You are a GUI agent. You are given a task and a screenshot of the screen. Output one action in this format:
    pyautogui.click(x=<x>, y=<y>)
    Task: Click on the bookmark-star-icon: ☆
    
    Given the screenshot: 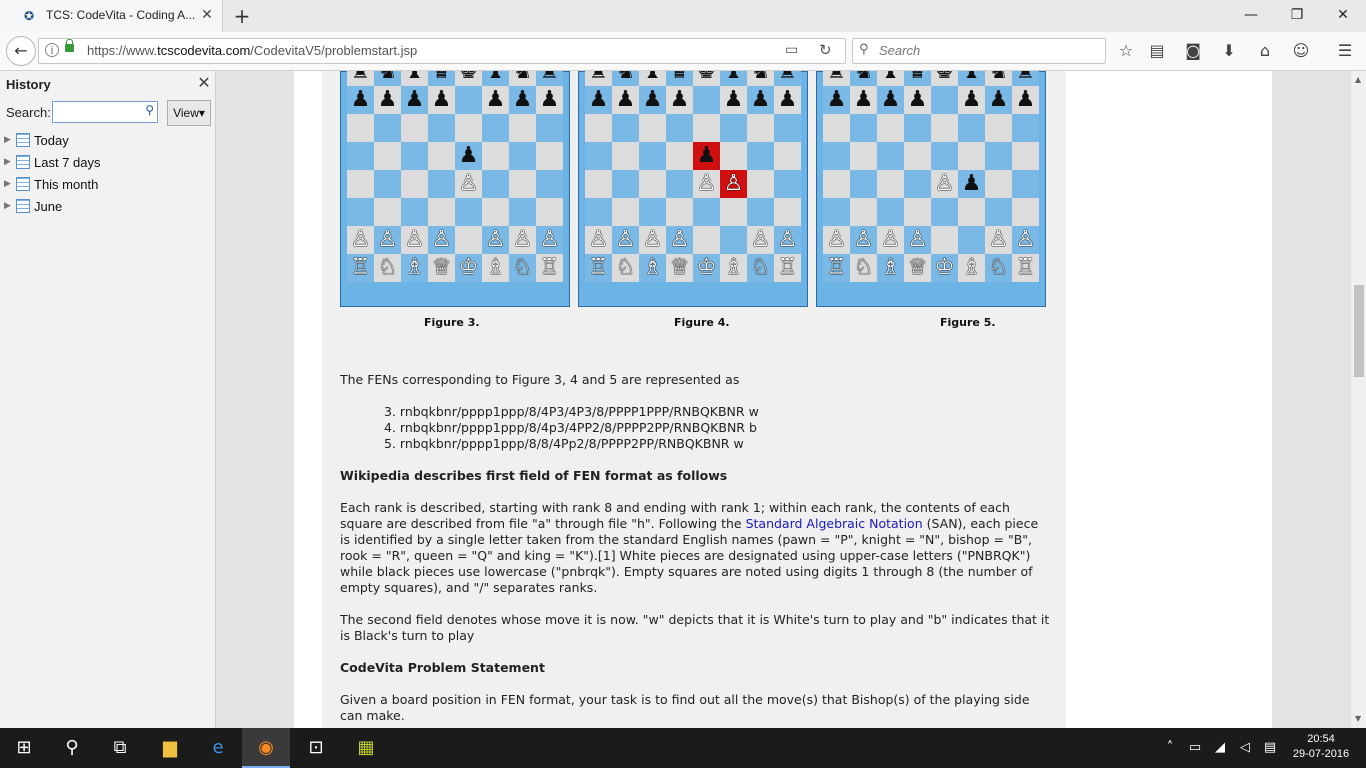 What is the action you would take?
    pyautogui.click(x=1126, y=51)
    